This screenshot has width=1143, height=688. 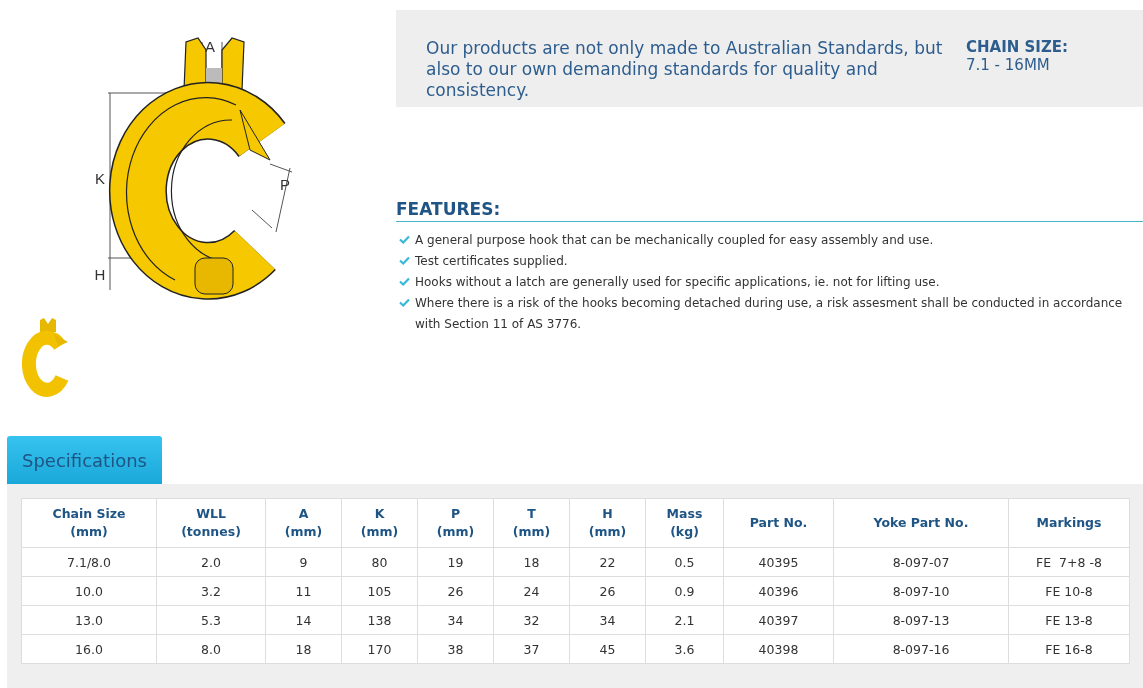 I want to click on table-cell: 38, so click(x=455, y=649).